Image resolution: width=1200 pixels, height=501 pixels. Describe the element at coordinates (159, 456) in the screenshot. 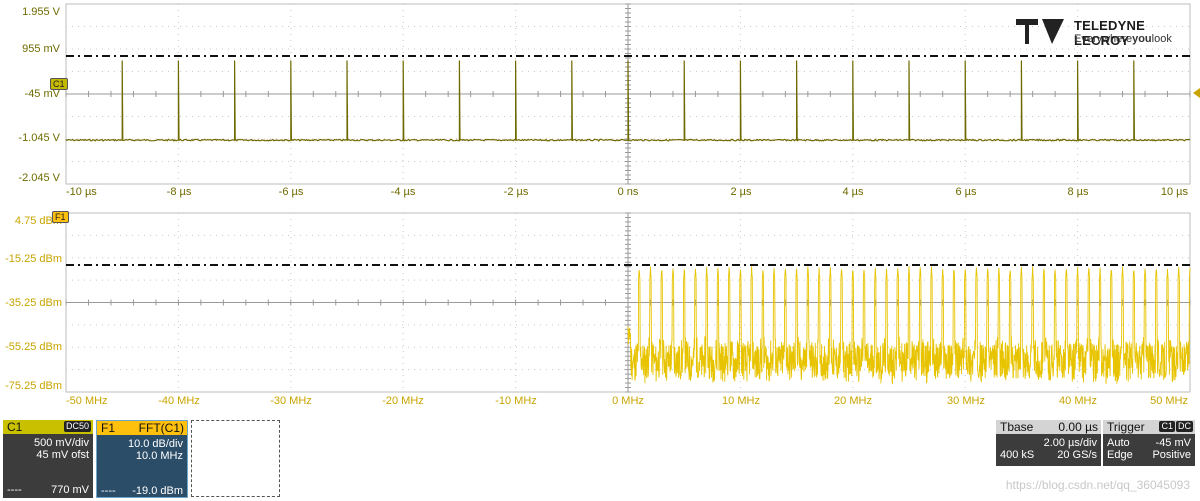

I see `f1-center: 10.0 MHz` at that location.